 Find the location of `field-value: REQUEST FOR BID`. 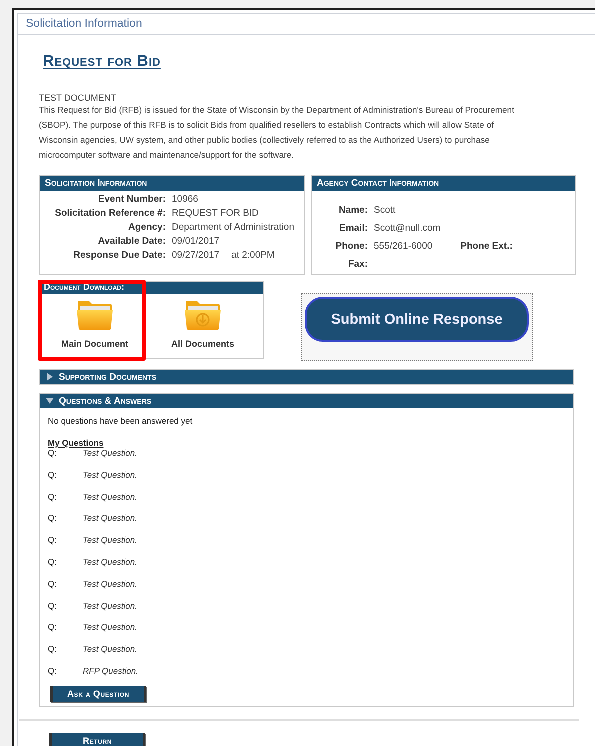

field-value: REQUEST FOR BID is located at coordinates (215, 213).